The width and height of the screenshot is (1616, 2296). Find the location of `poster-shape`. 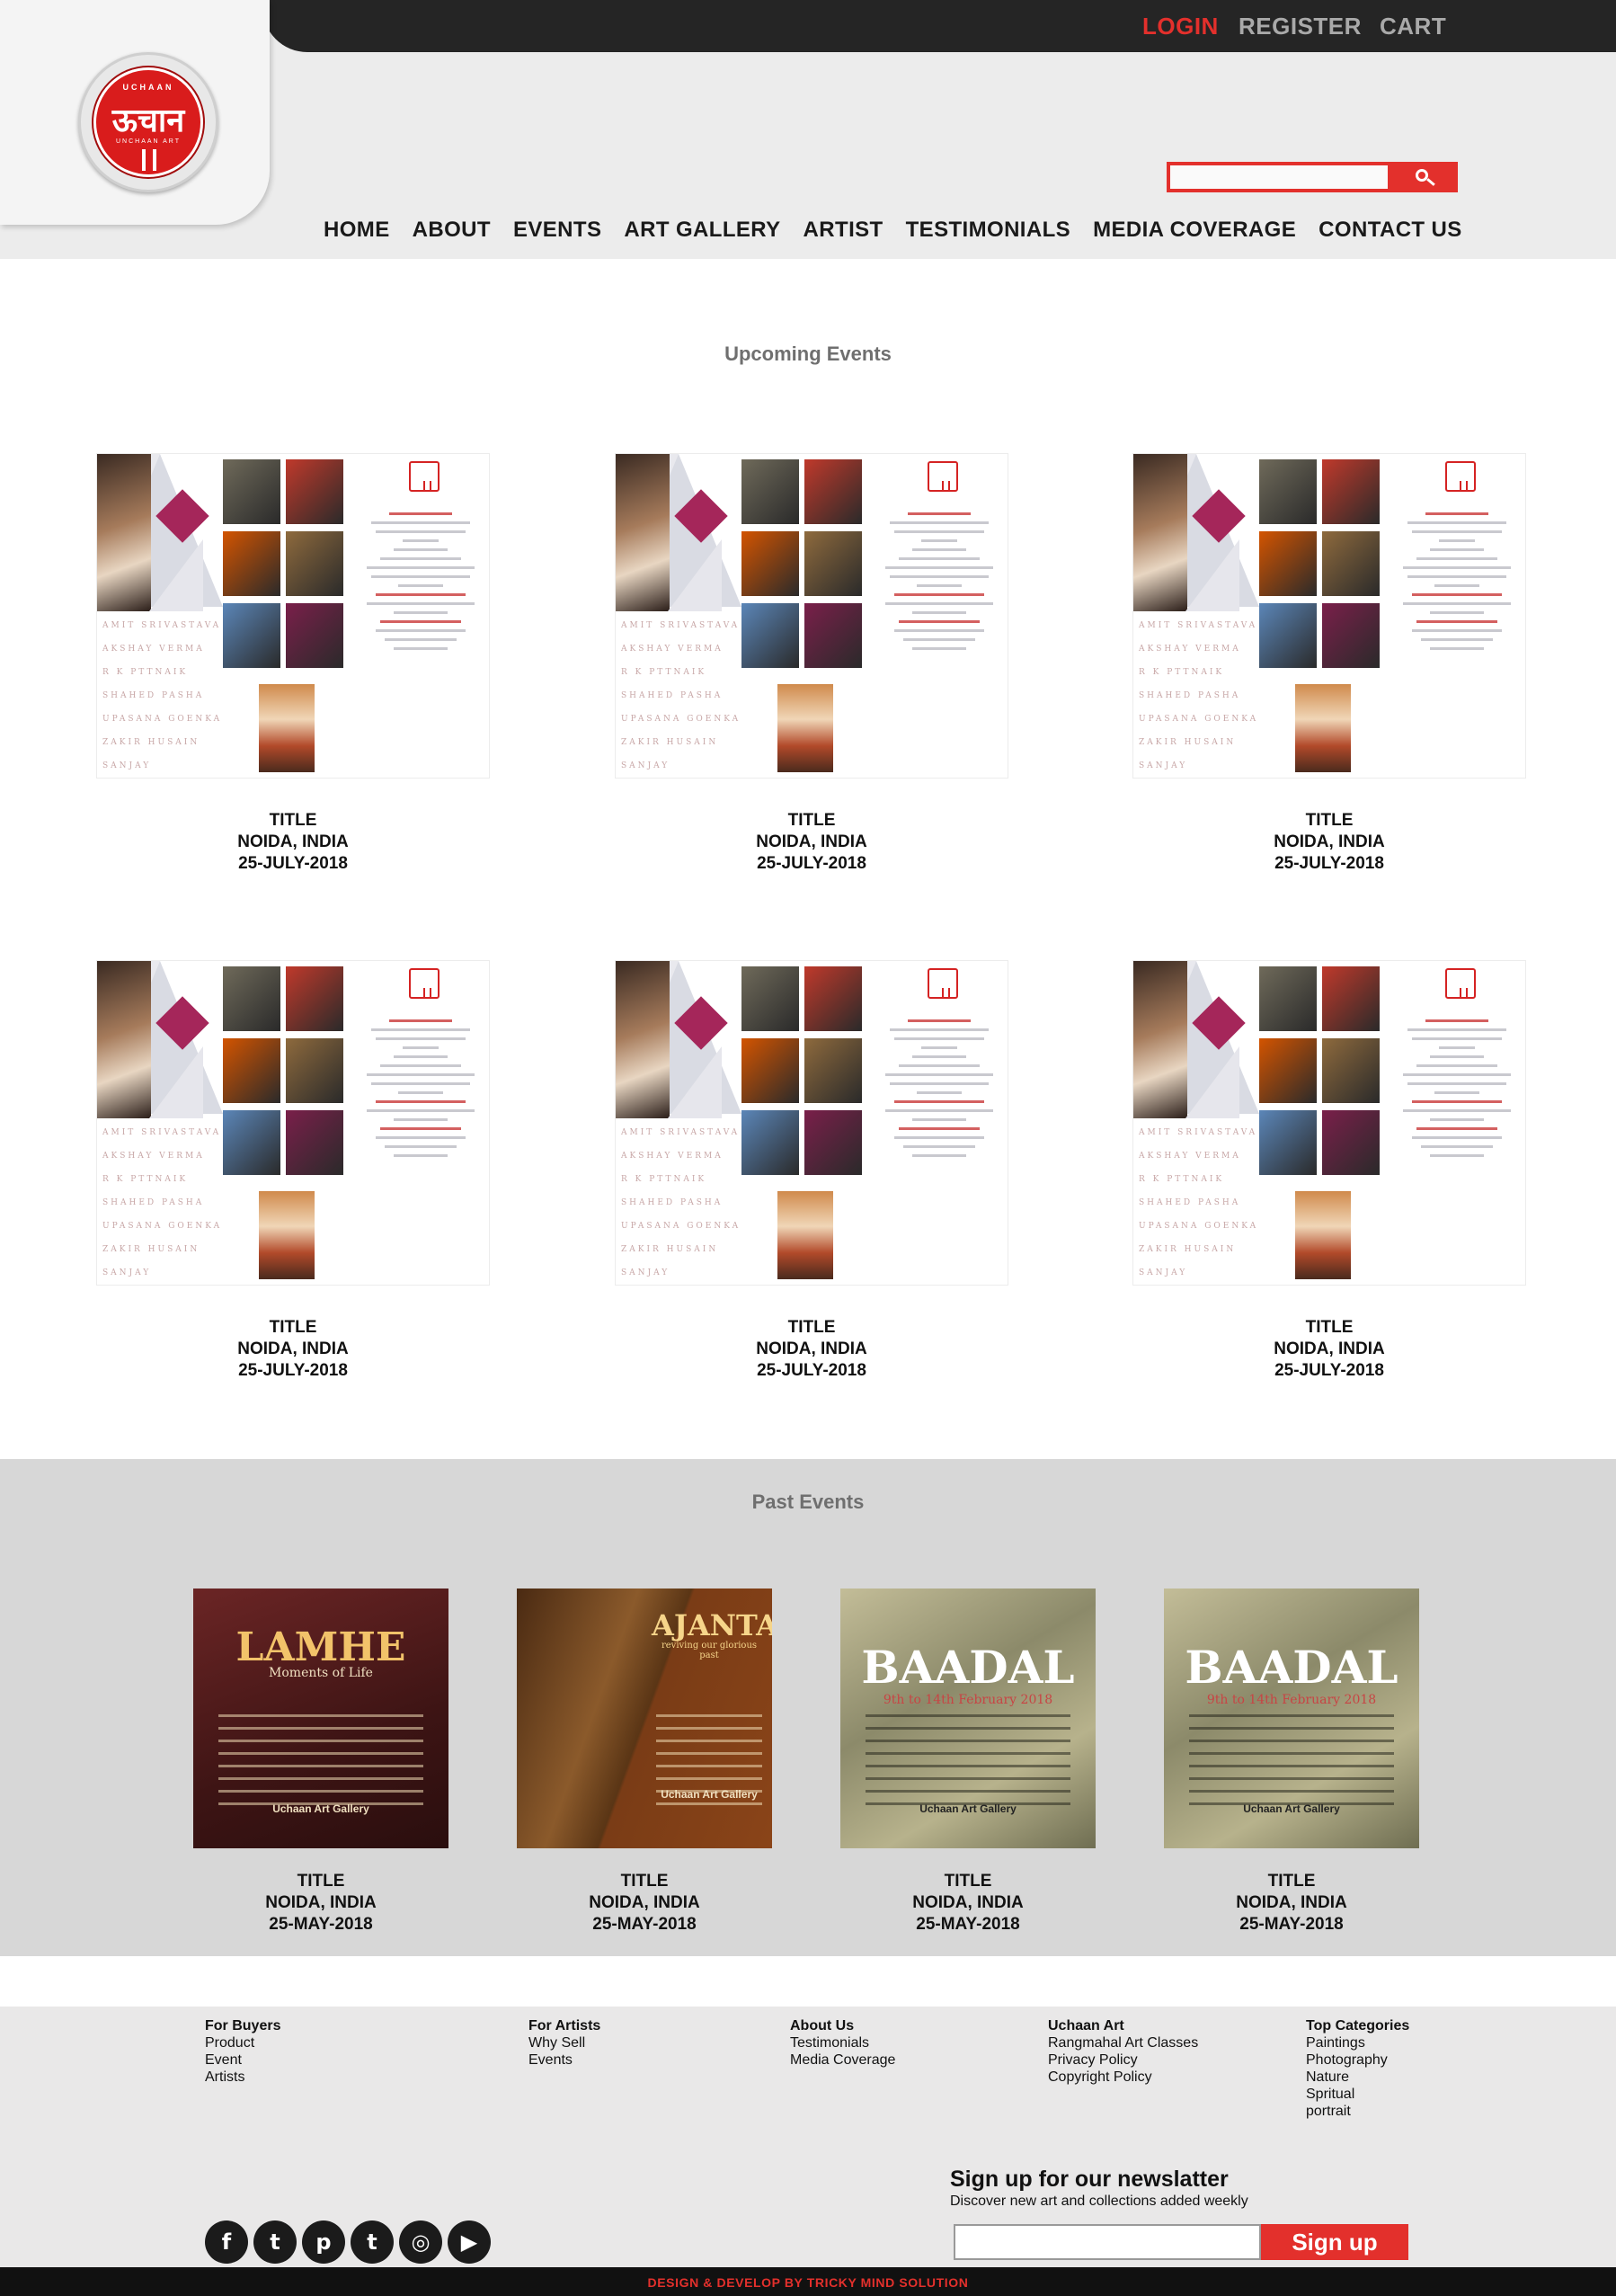

poster-shape is located at coordinates (1212, 1082).